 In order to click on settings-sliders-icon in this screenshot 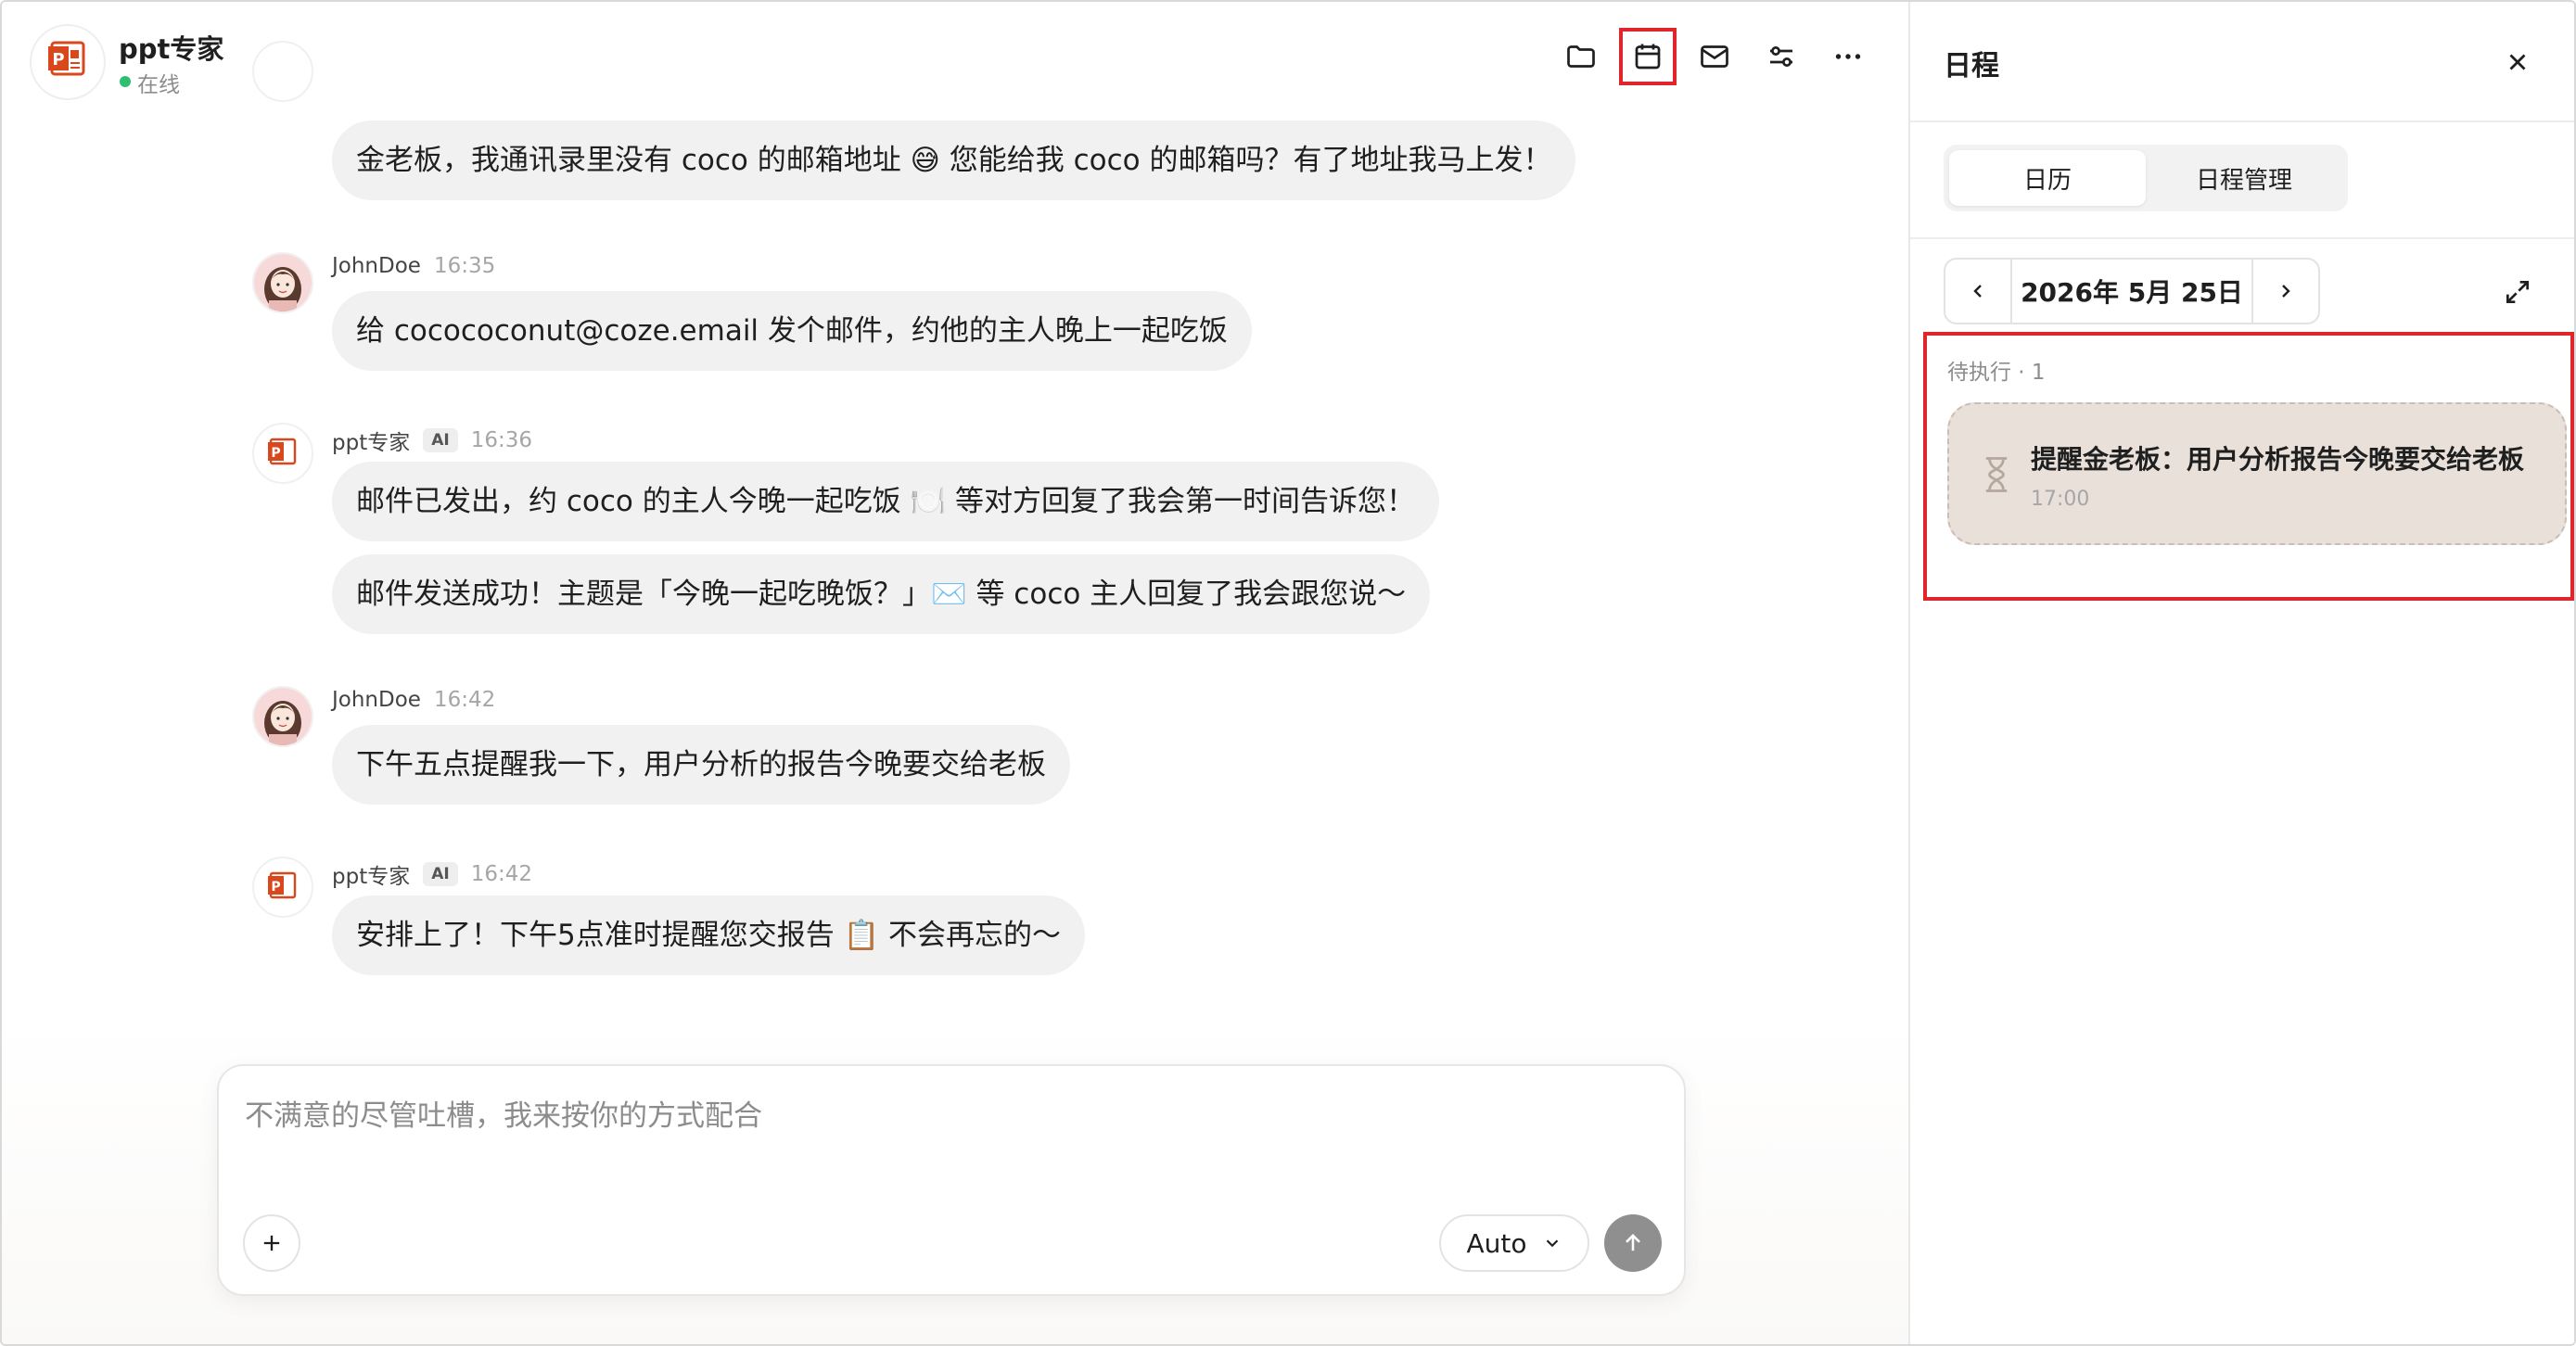, I will do `click(1781, 56)`.